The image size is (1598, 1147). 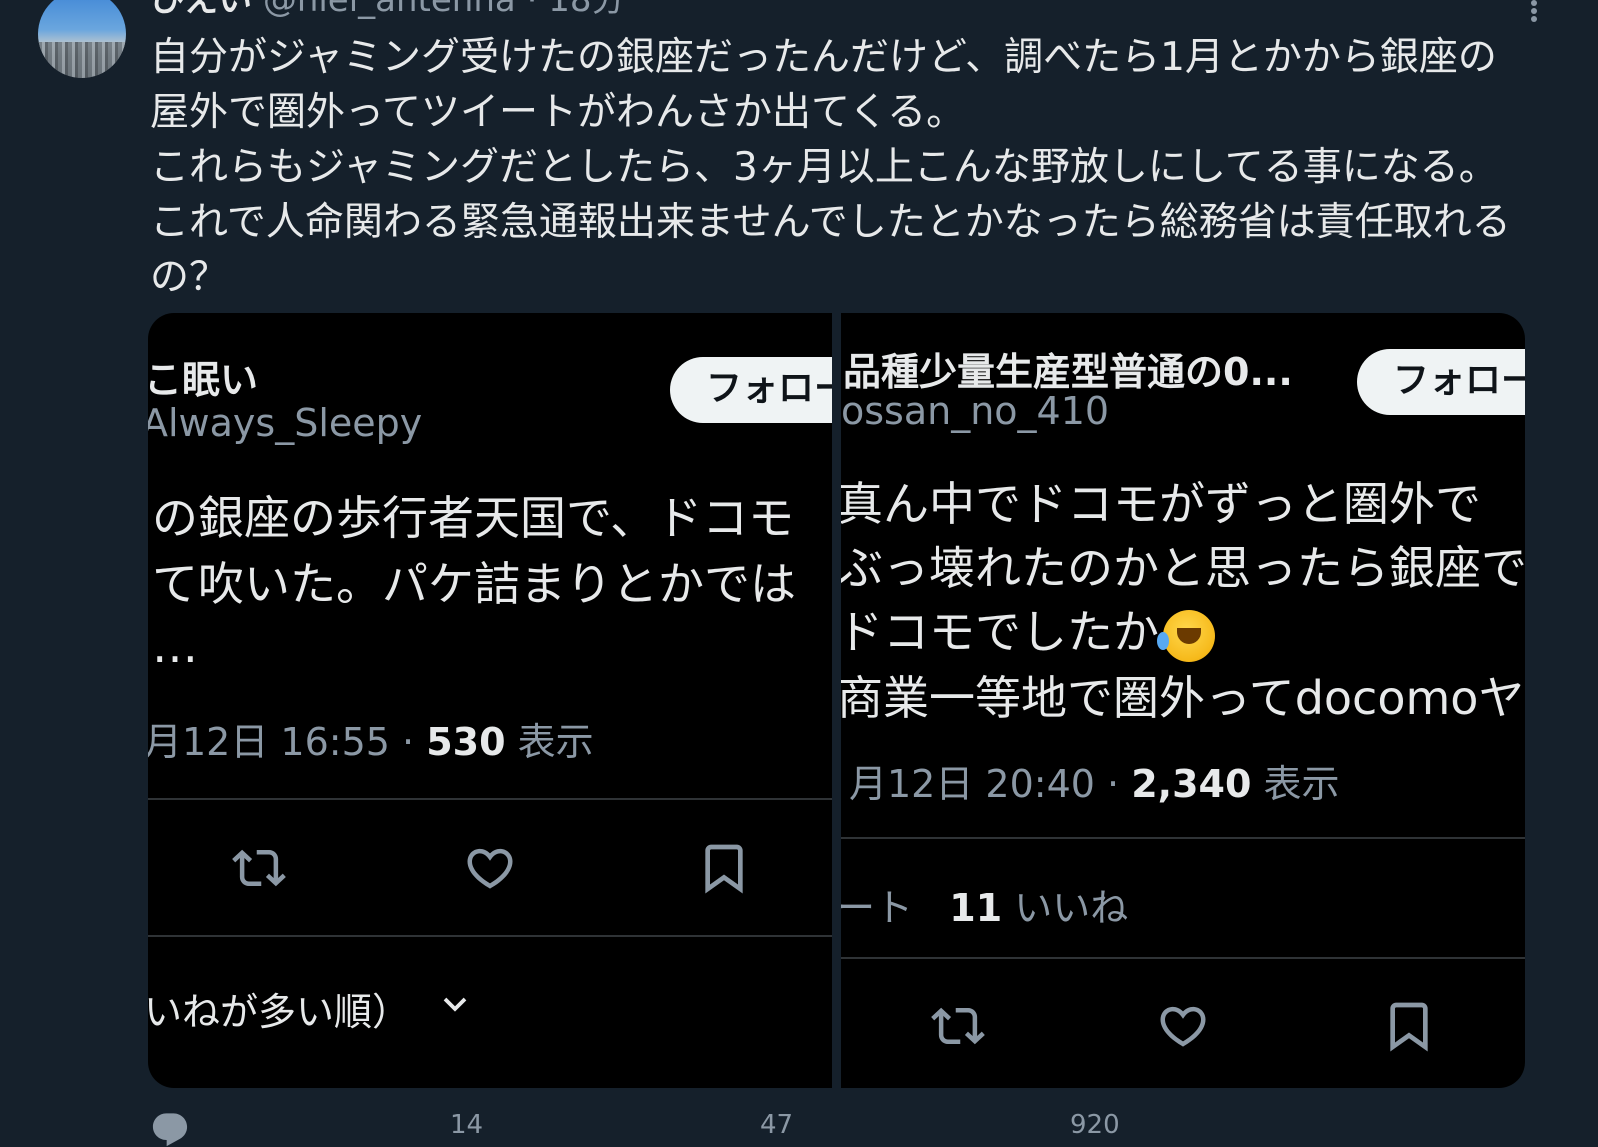 What do you see at coordinates (466, 742) in the screenshot?
I see `view-count: 530` at bounding box center [466, 742].